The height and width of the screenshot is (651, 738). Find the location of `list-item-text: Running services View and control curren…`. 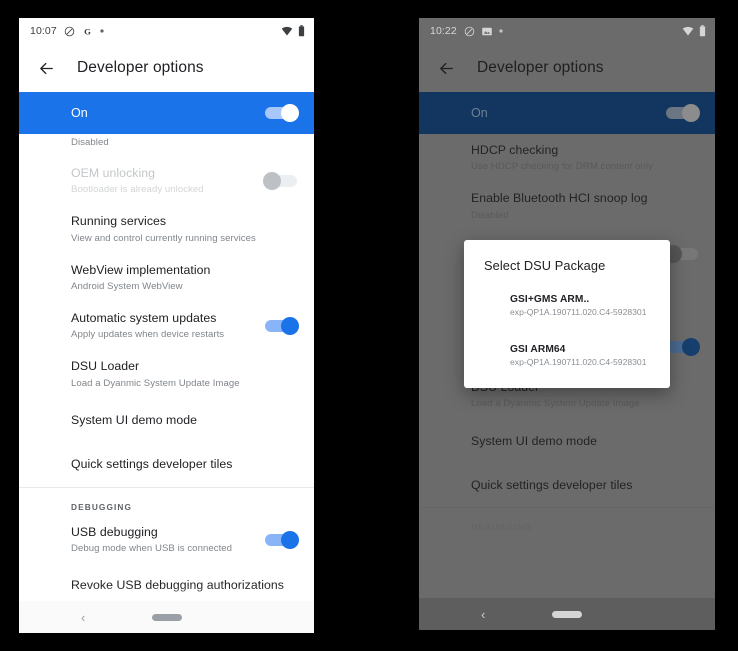

list-item-text: Running services View and control curren… is located at coordinates (184, 229).